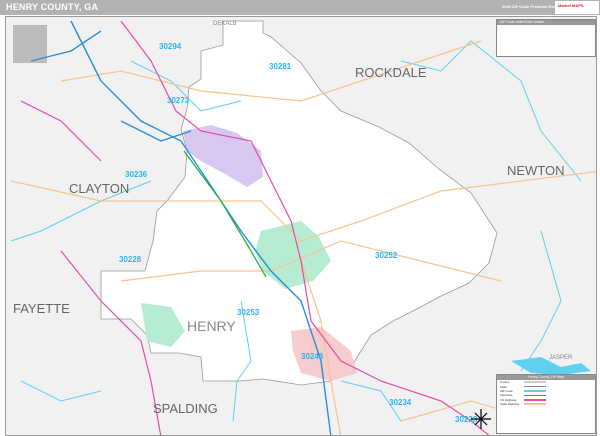  I want to click on zip-label: 30252, so click(386, 255).